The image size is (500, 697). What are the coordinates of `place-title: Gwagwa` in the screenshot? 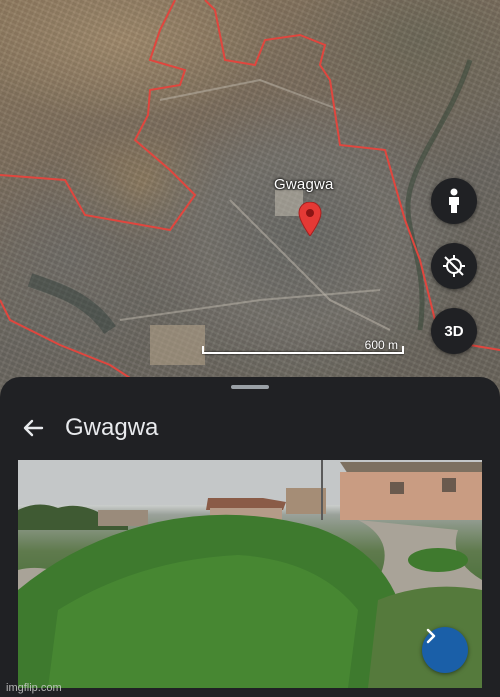 It's located at (112, 427).